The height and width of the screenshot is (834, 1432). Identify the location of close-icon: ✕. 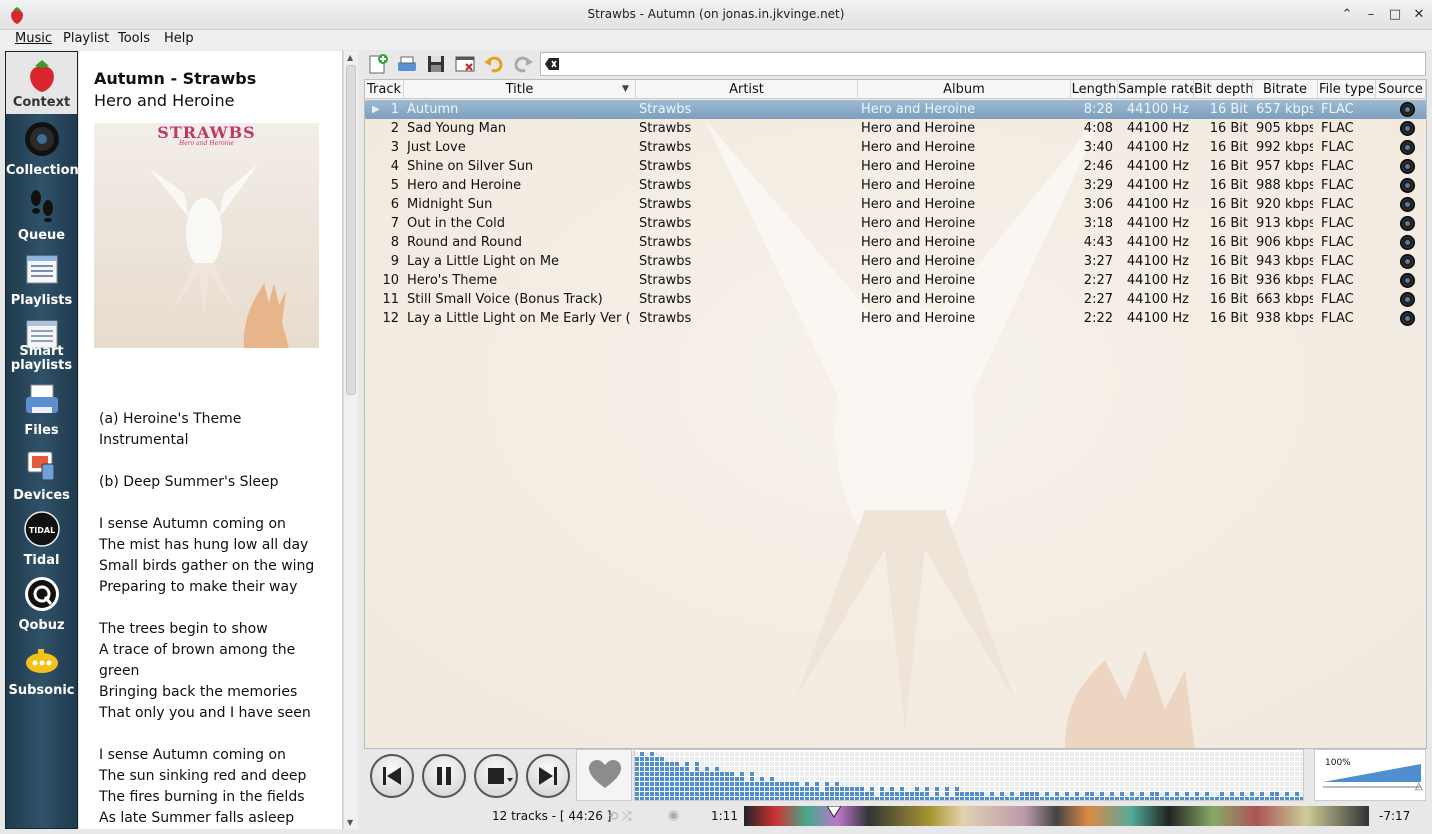
(1419, 15).